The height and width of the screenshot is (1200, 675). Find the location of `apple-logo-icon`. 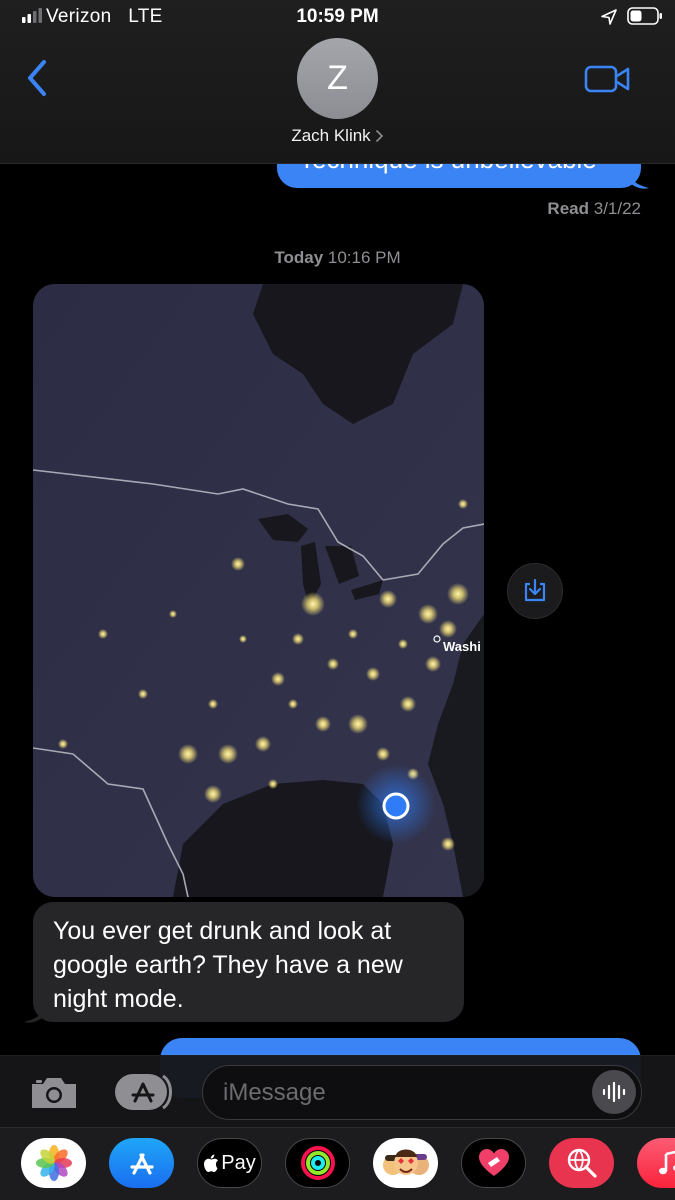

apple-logo-icon is located at coordinates (211, 1163).